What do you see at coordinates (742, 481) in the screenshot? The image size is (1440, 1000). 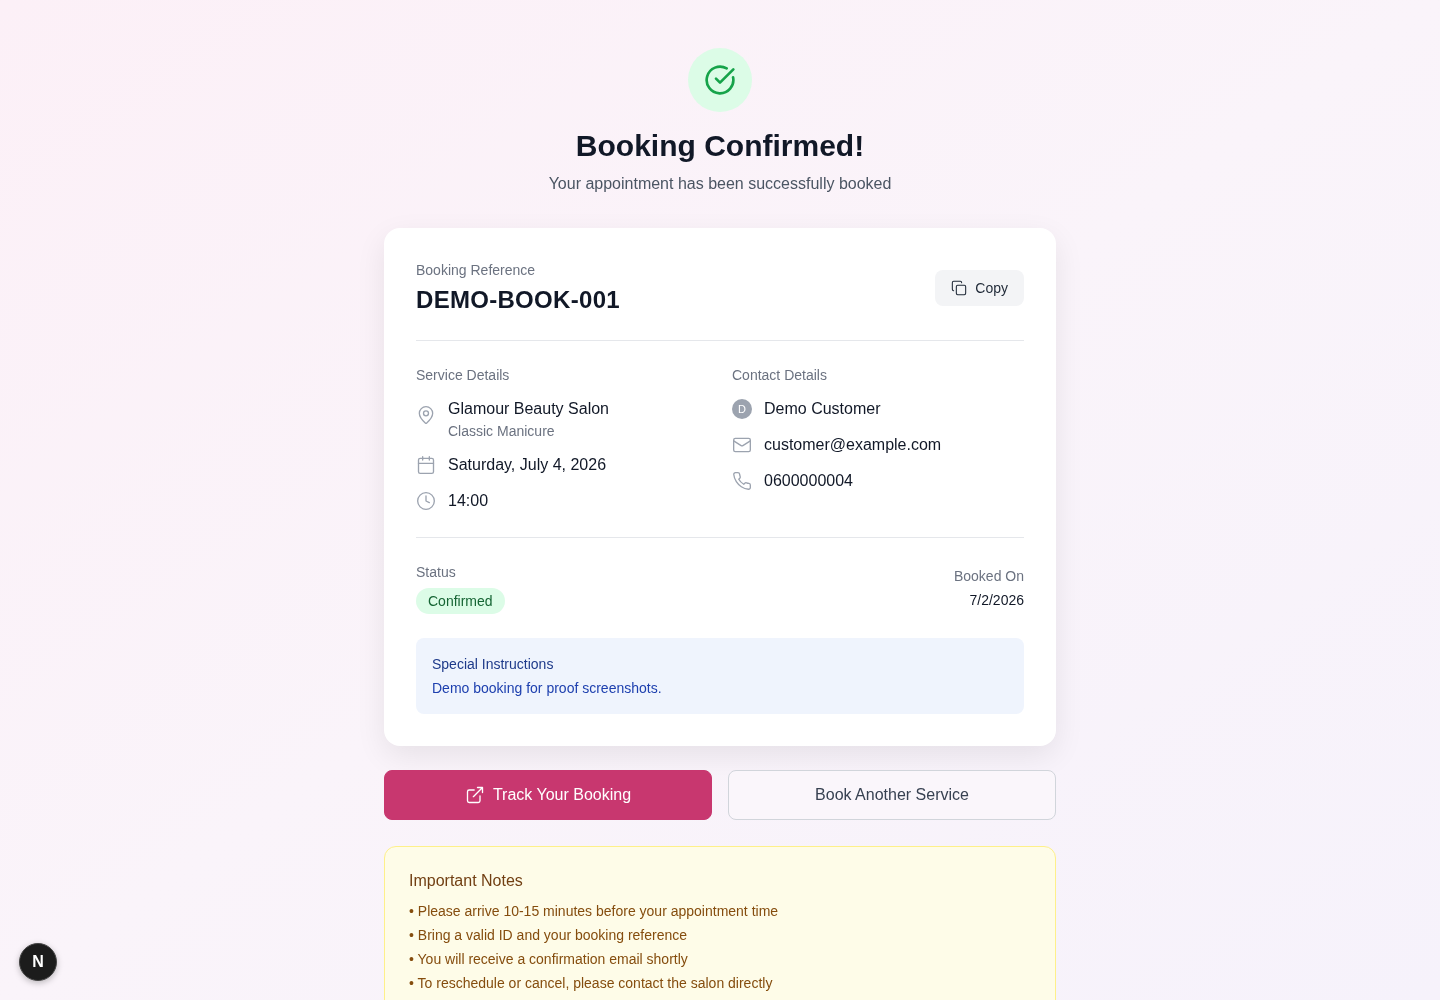 I see `phone-icon` at bounding box center [742, 481].